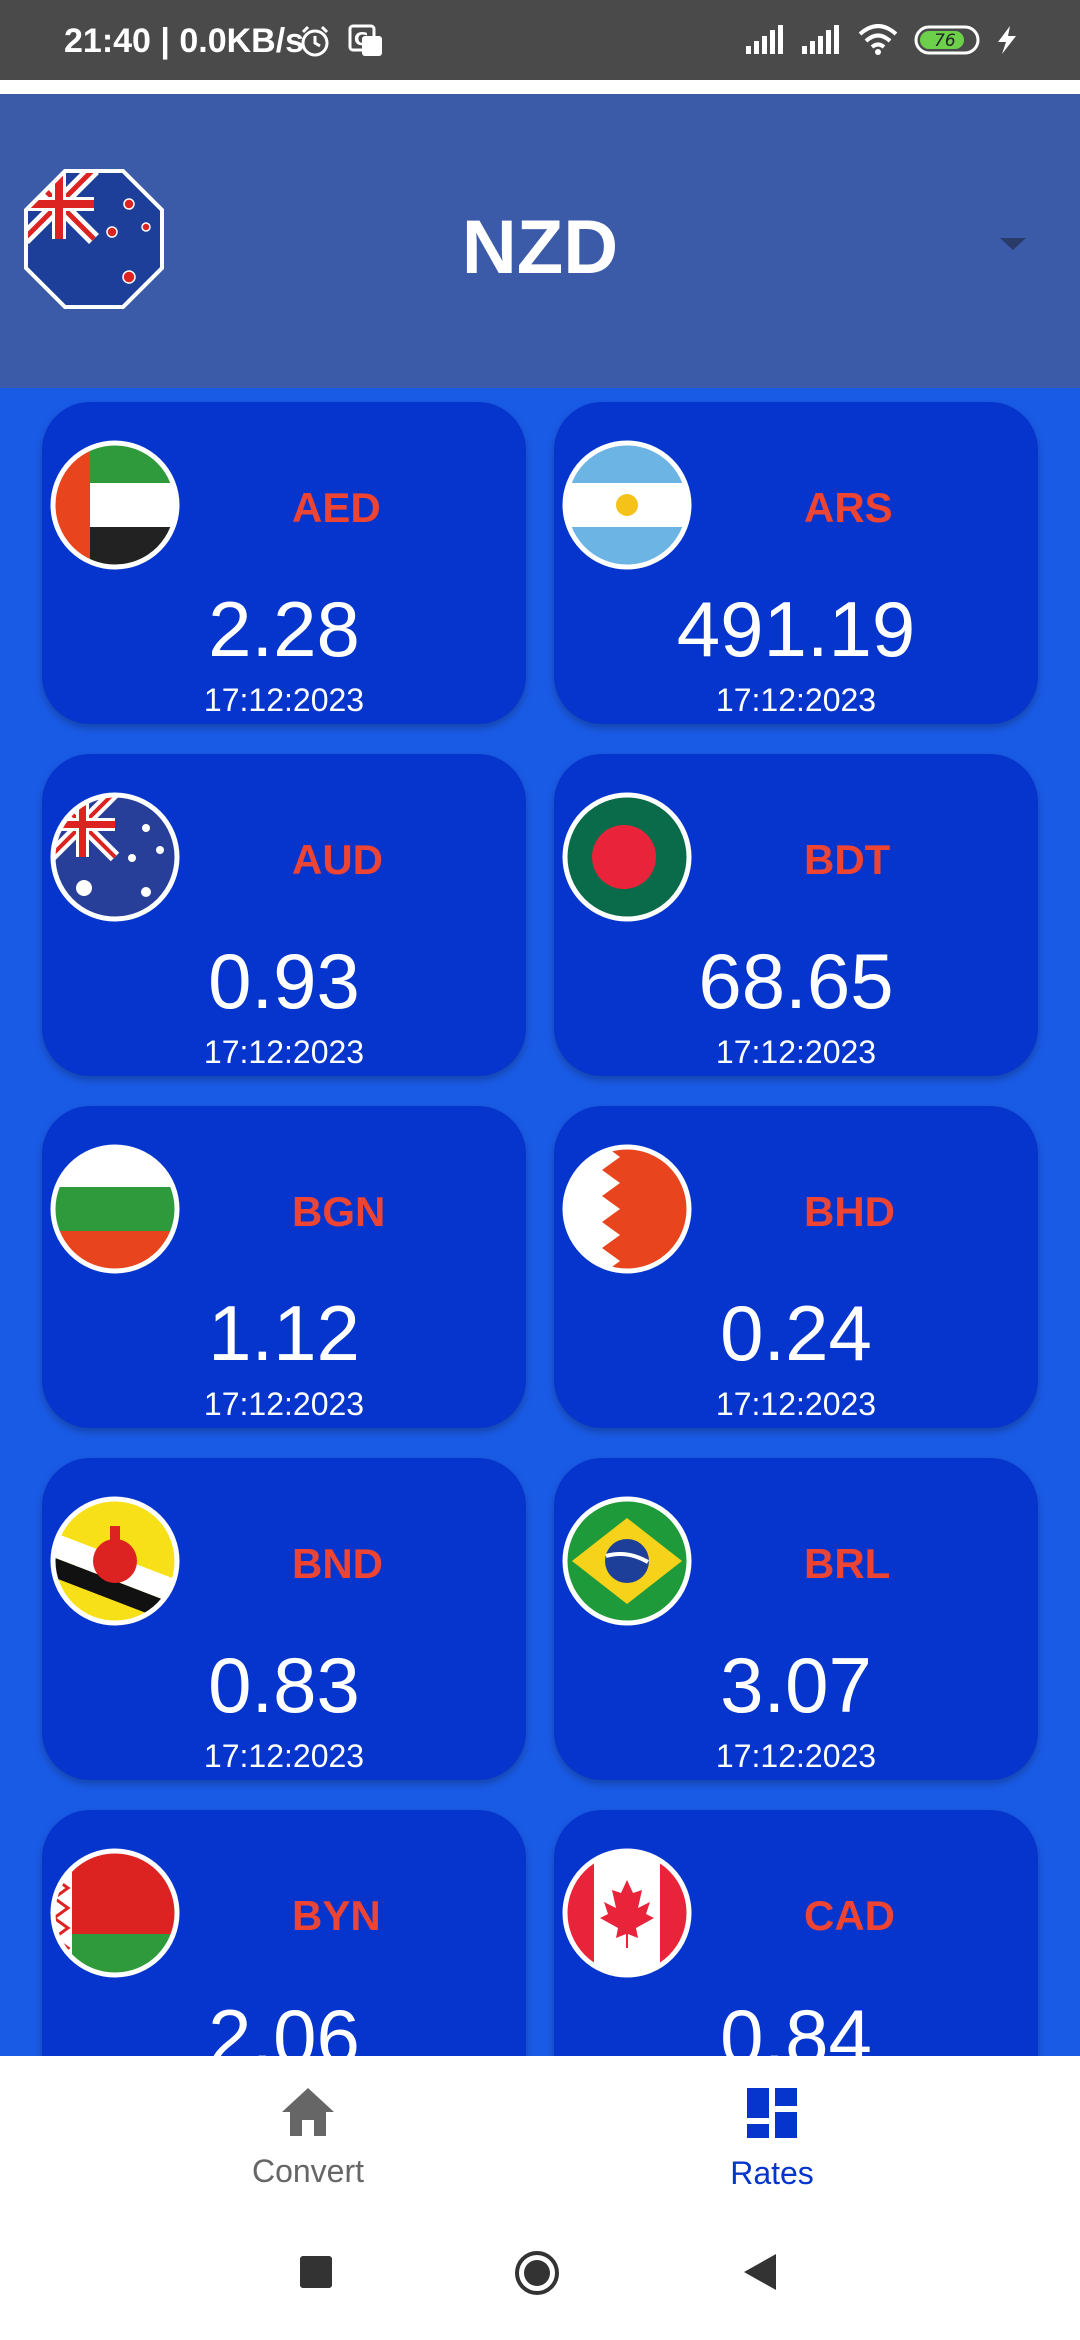 This screenshot has height=2340, width=1080. What do you see at coordinates (796, 563) in the screenshot?
I see `rate-card-ars: ARS 491.19 17:12:2023` at bounding box center [796, 563].